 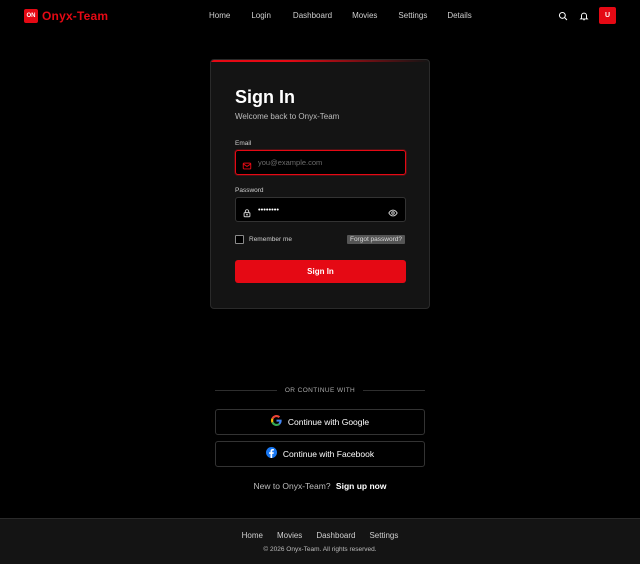 I want to click on signup-prompt: New to Onyx-Team? Sign up now, so click(x=320, y=486).